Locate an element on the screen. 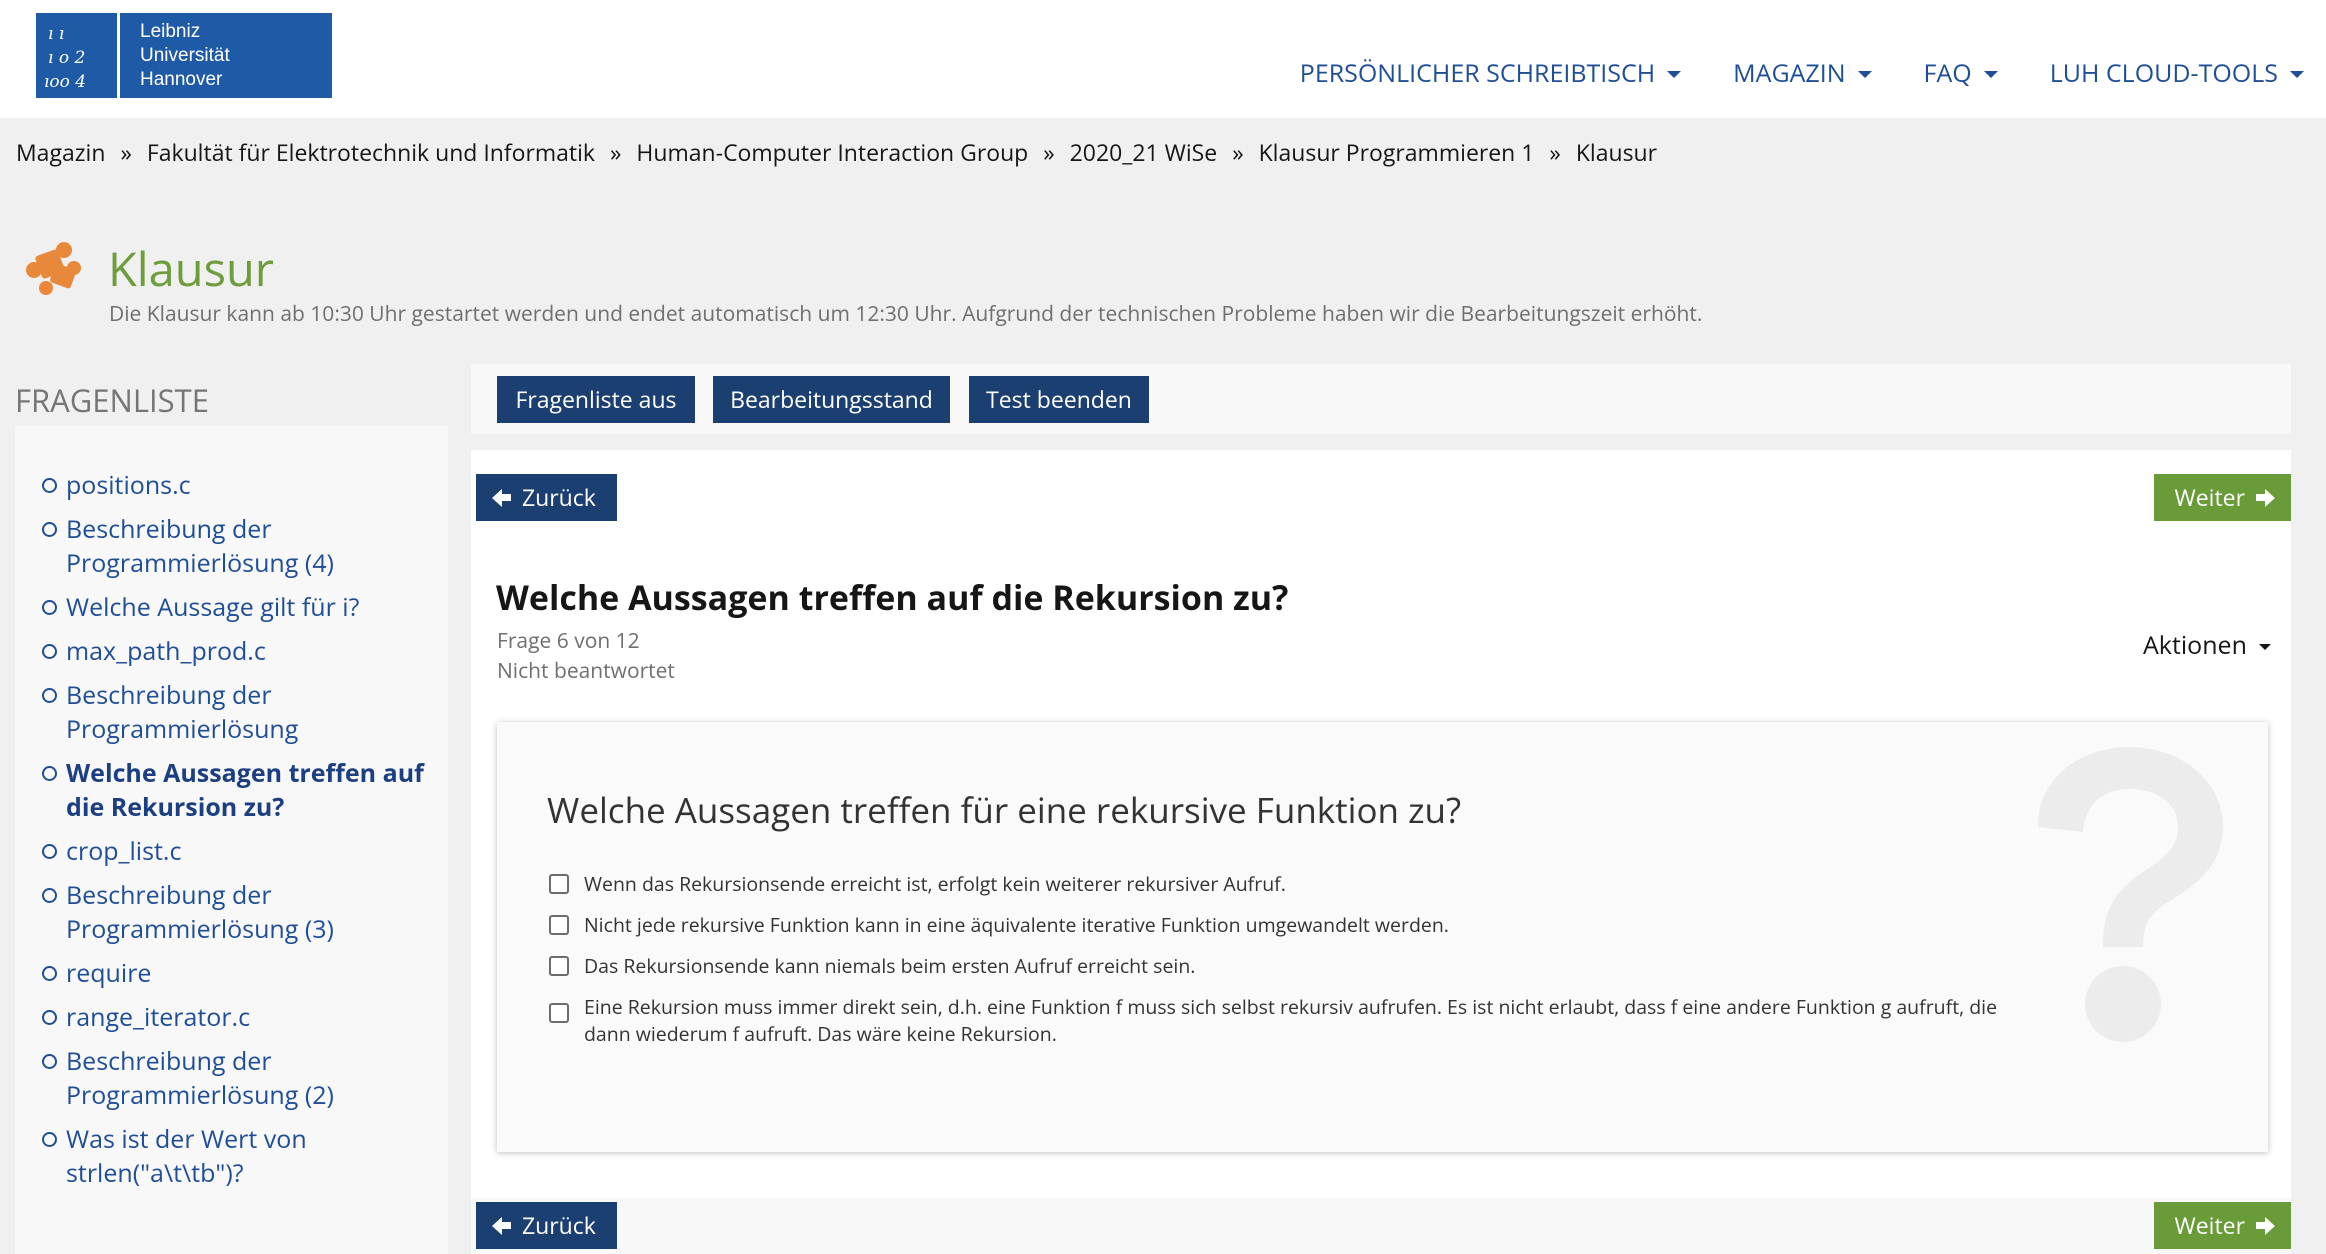 The image size is (2326, 1254). nav-label: LUH CLOUD-TOOLS is located at coordinates (2163, 73).